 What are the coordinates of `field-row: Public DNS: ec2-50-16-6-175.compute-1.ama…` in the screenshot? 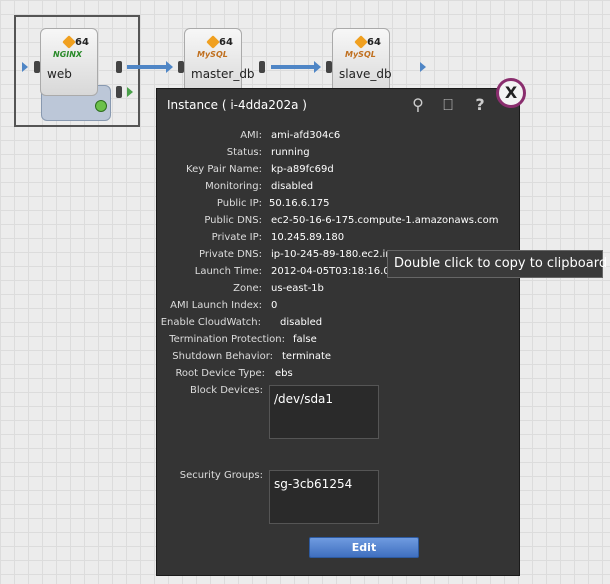 It's located at (327, 222).